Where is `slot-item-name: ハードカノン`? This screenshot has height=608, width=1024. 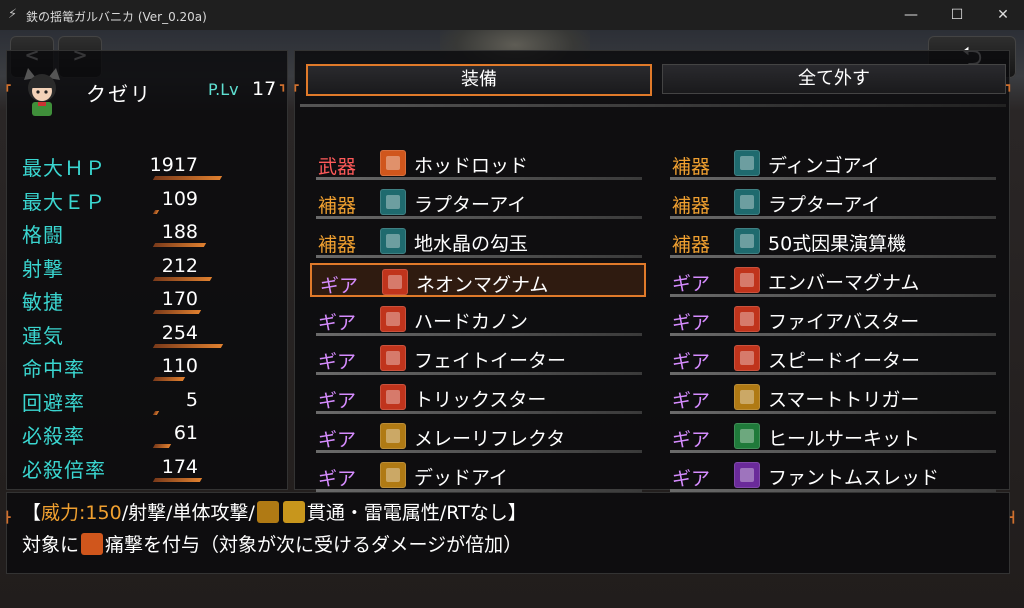 slot-item-name: ハードカノン is located at coordinates (471, 322).